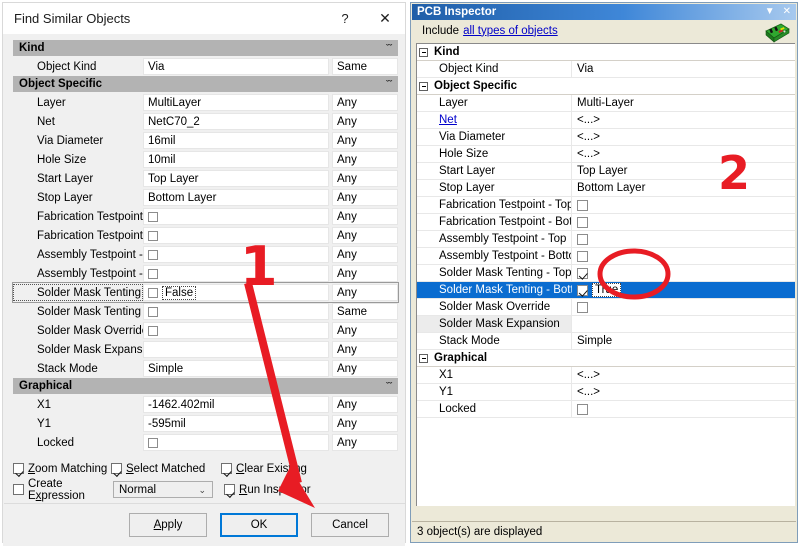 This screenshot has width=800, height=546. I want to click on property-row: Stop Layer Bottom Layer Any, so click(205, 197).